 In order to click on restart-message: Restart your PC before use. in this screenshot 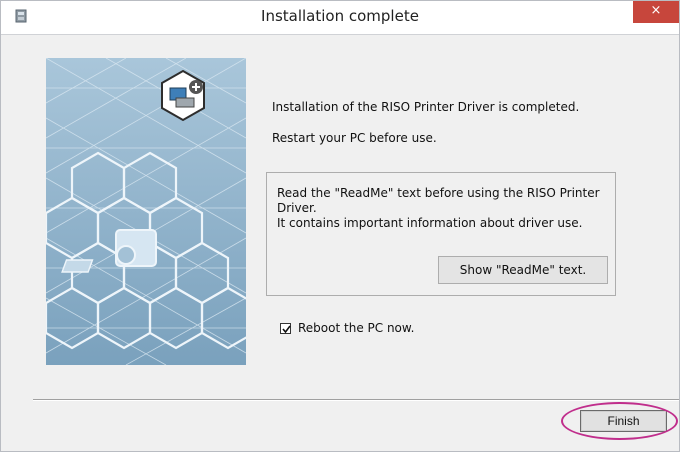, I will do `click(354, 138)`.